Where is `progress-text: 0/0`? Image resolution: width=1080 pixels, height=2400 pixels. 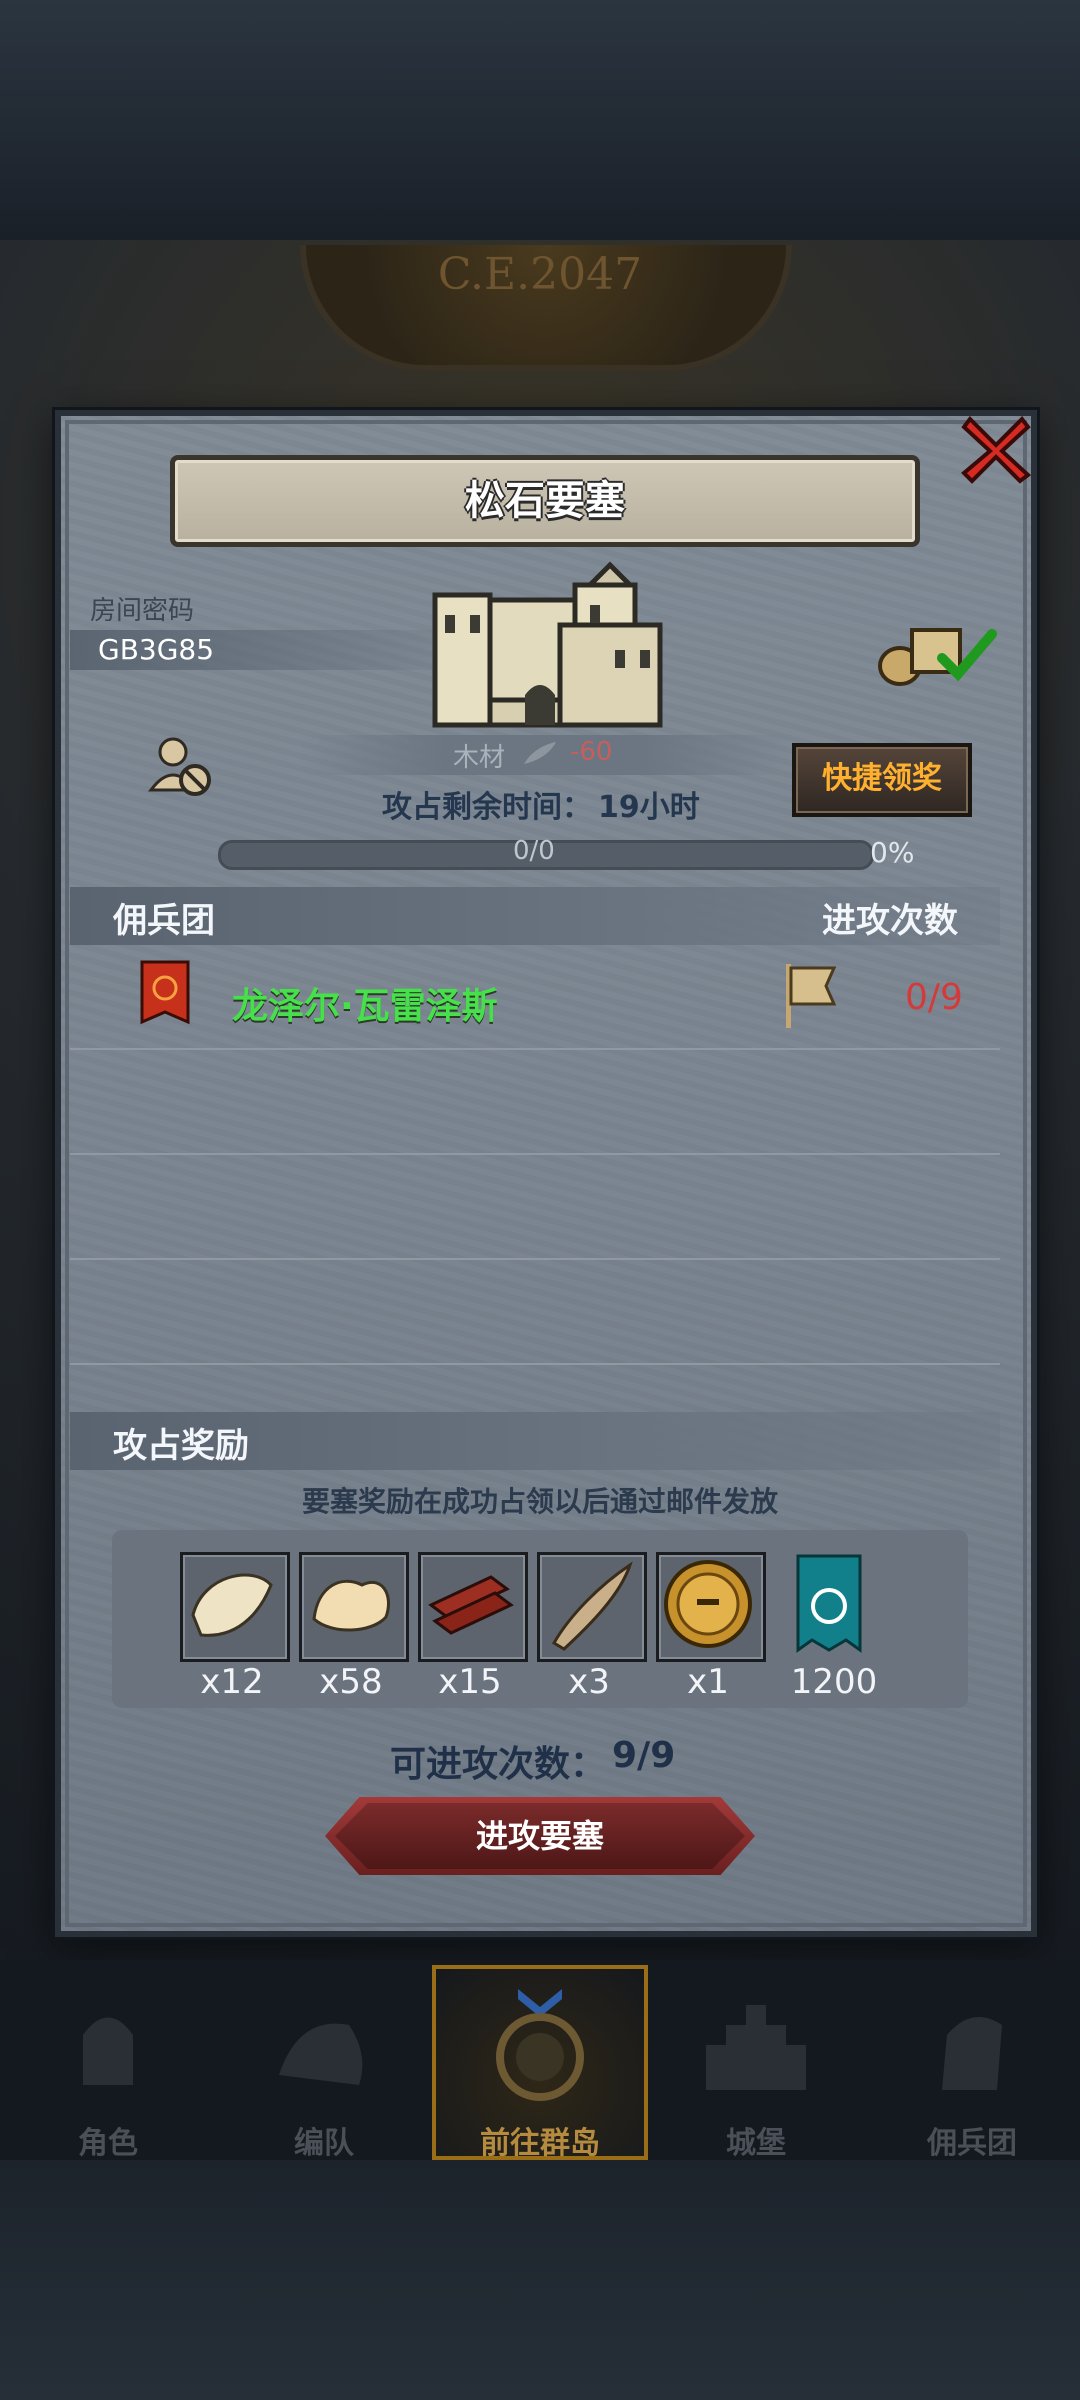
progress-text: 0/0 is located at coordinates (534, 851).